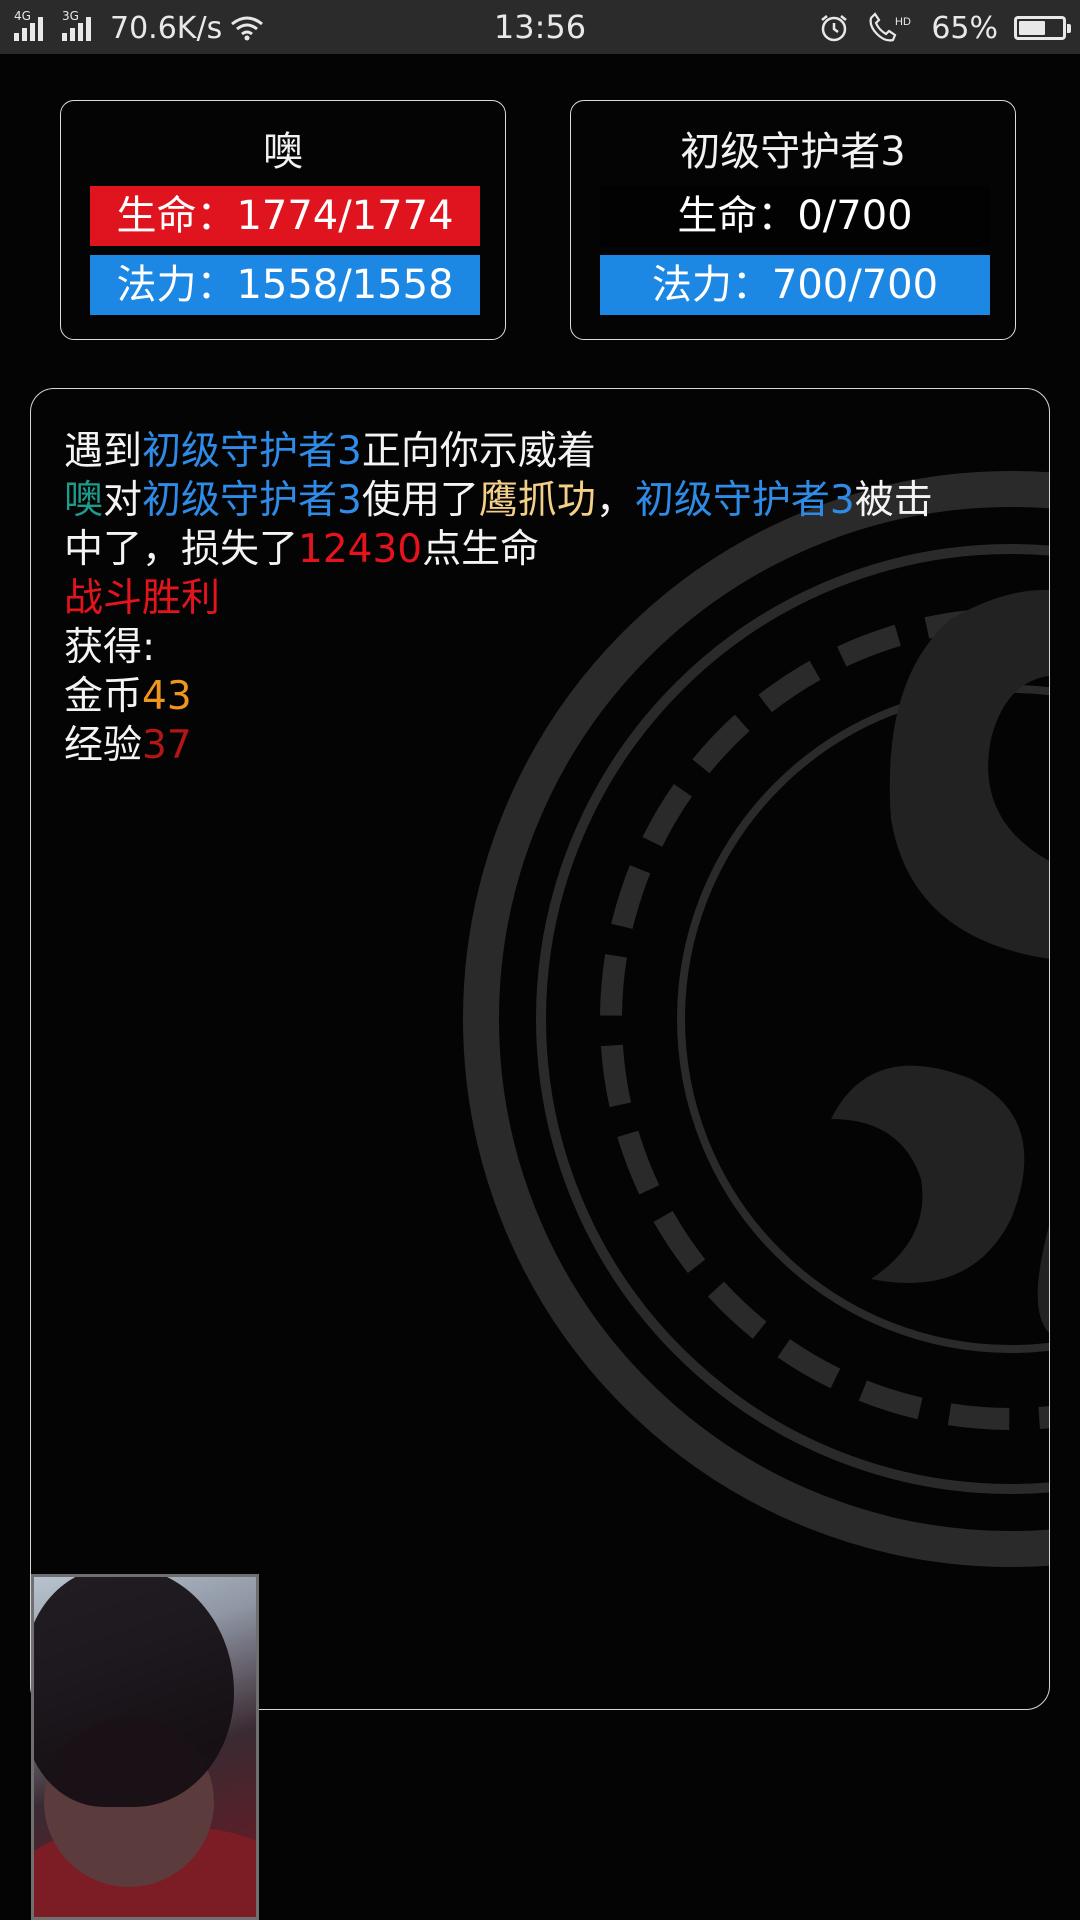 The width and height of the screenshot is (1080, 1920). I want to click on player-name-link: 噢, so click(84, 500).